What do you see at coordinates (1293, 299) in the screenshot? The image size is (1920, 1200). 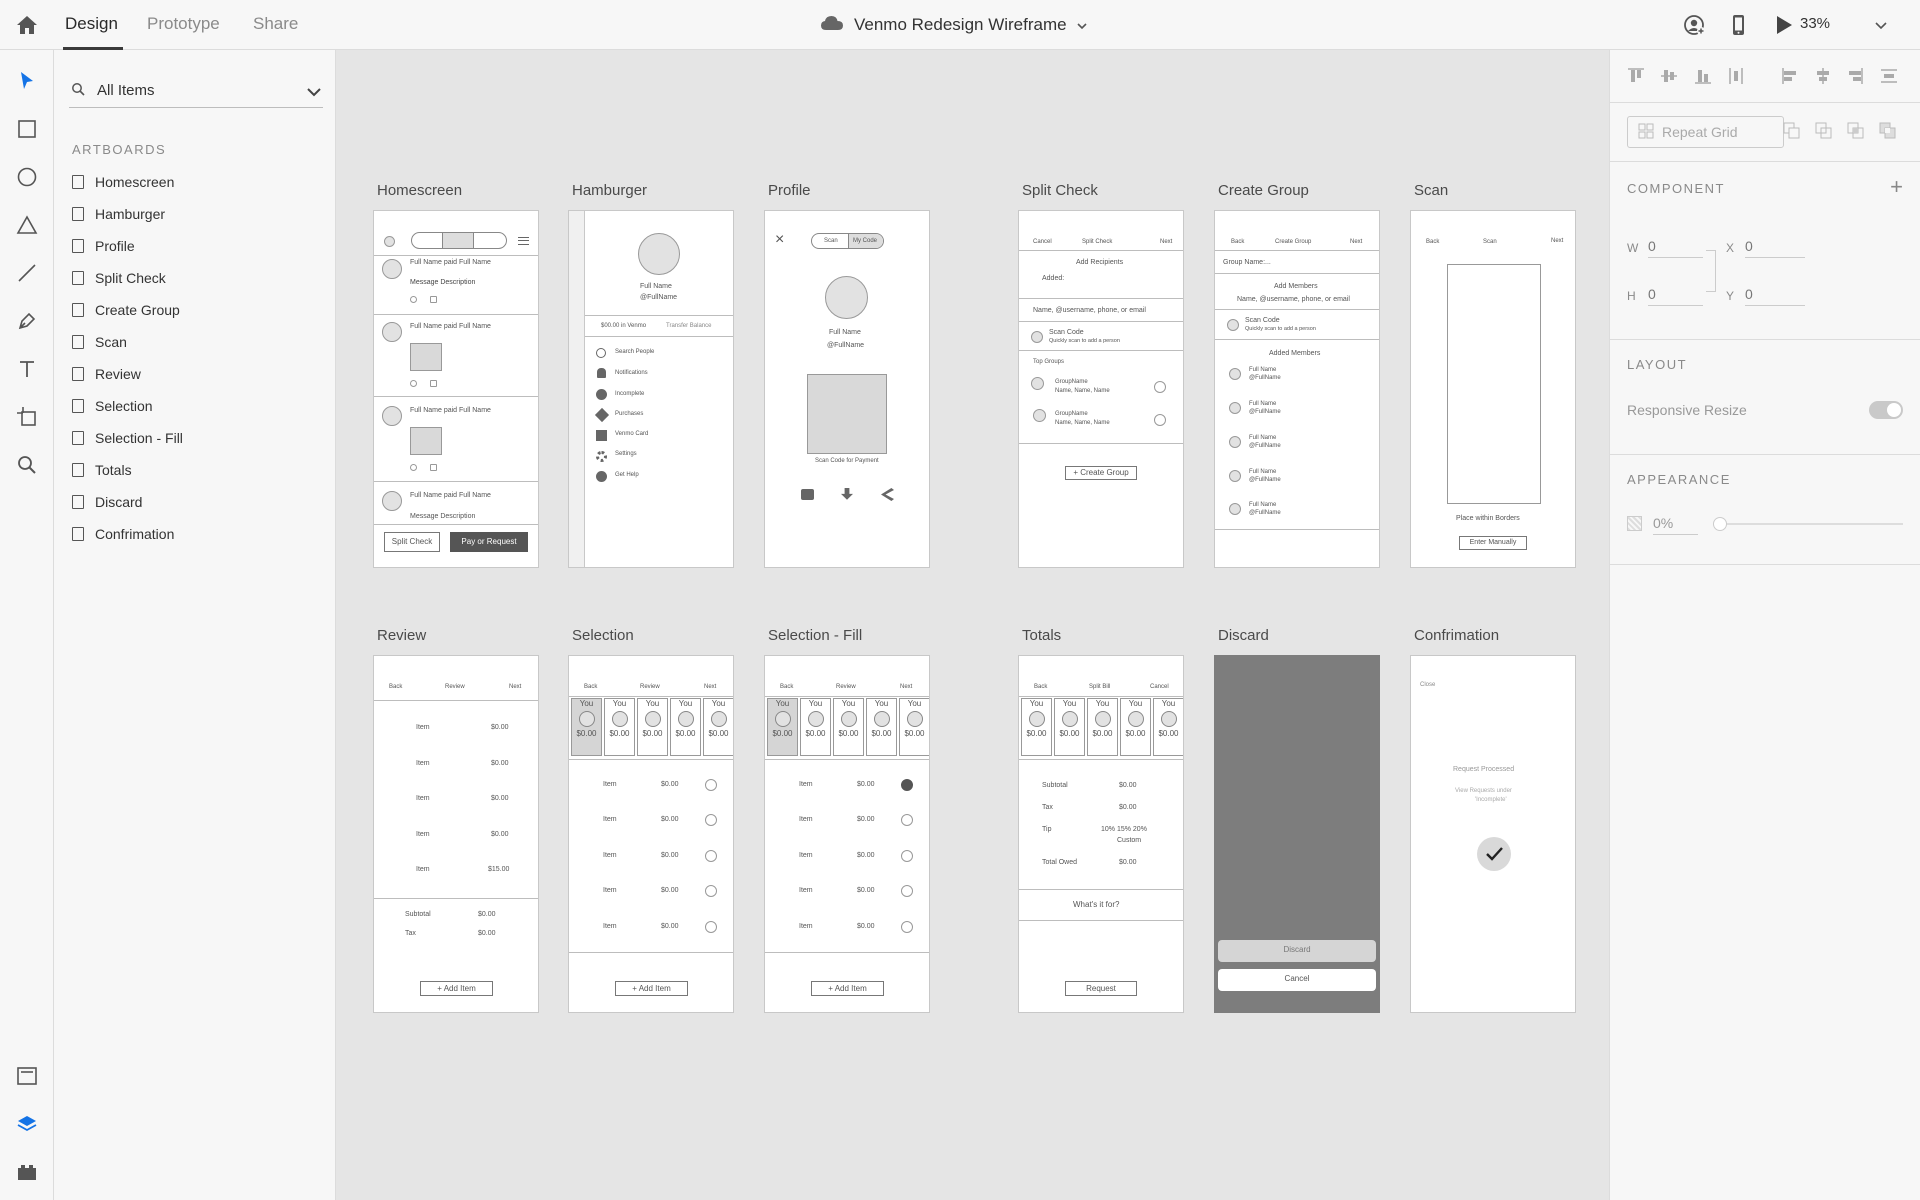 I see `member-search-input: Name, @username, phone, or email` at bounding box center [1293, 299].